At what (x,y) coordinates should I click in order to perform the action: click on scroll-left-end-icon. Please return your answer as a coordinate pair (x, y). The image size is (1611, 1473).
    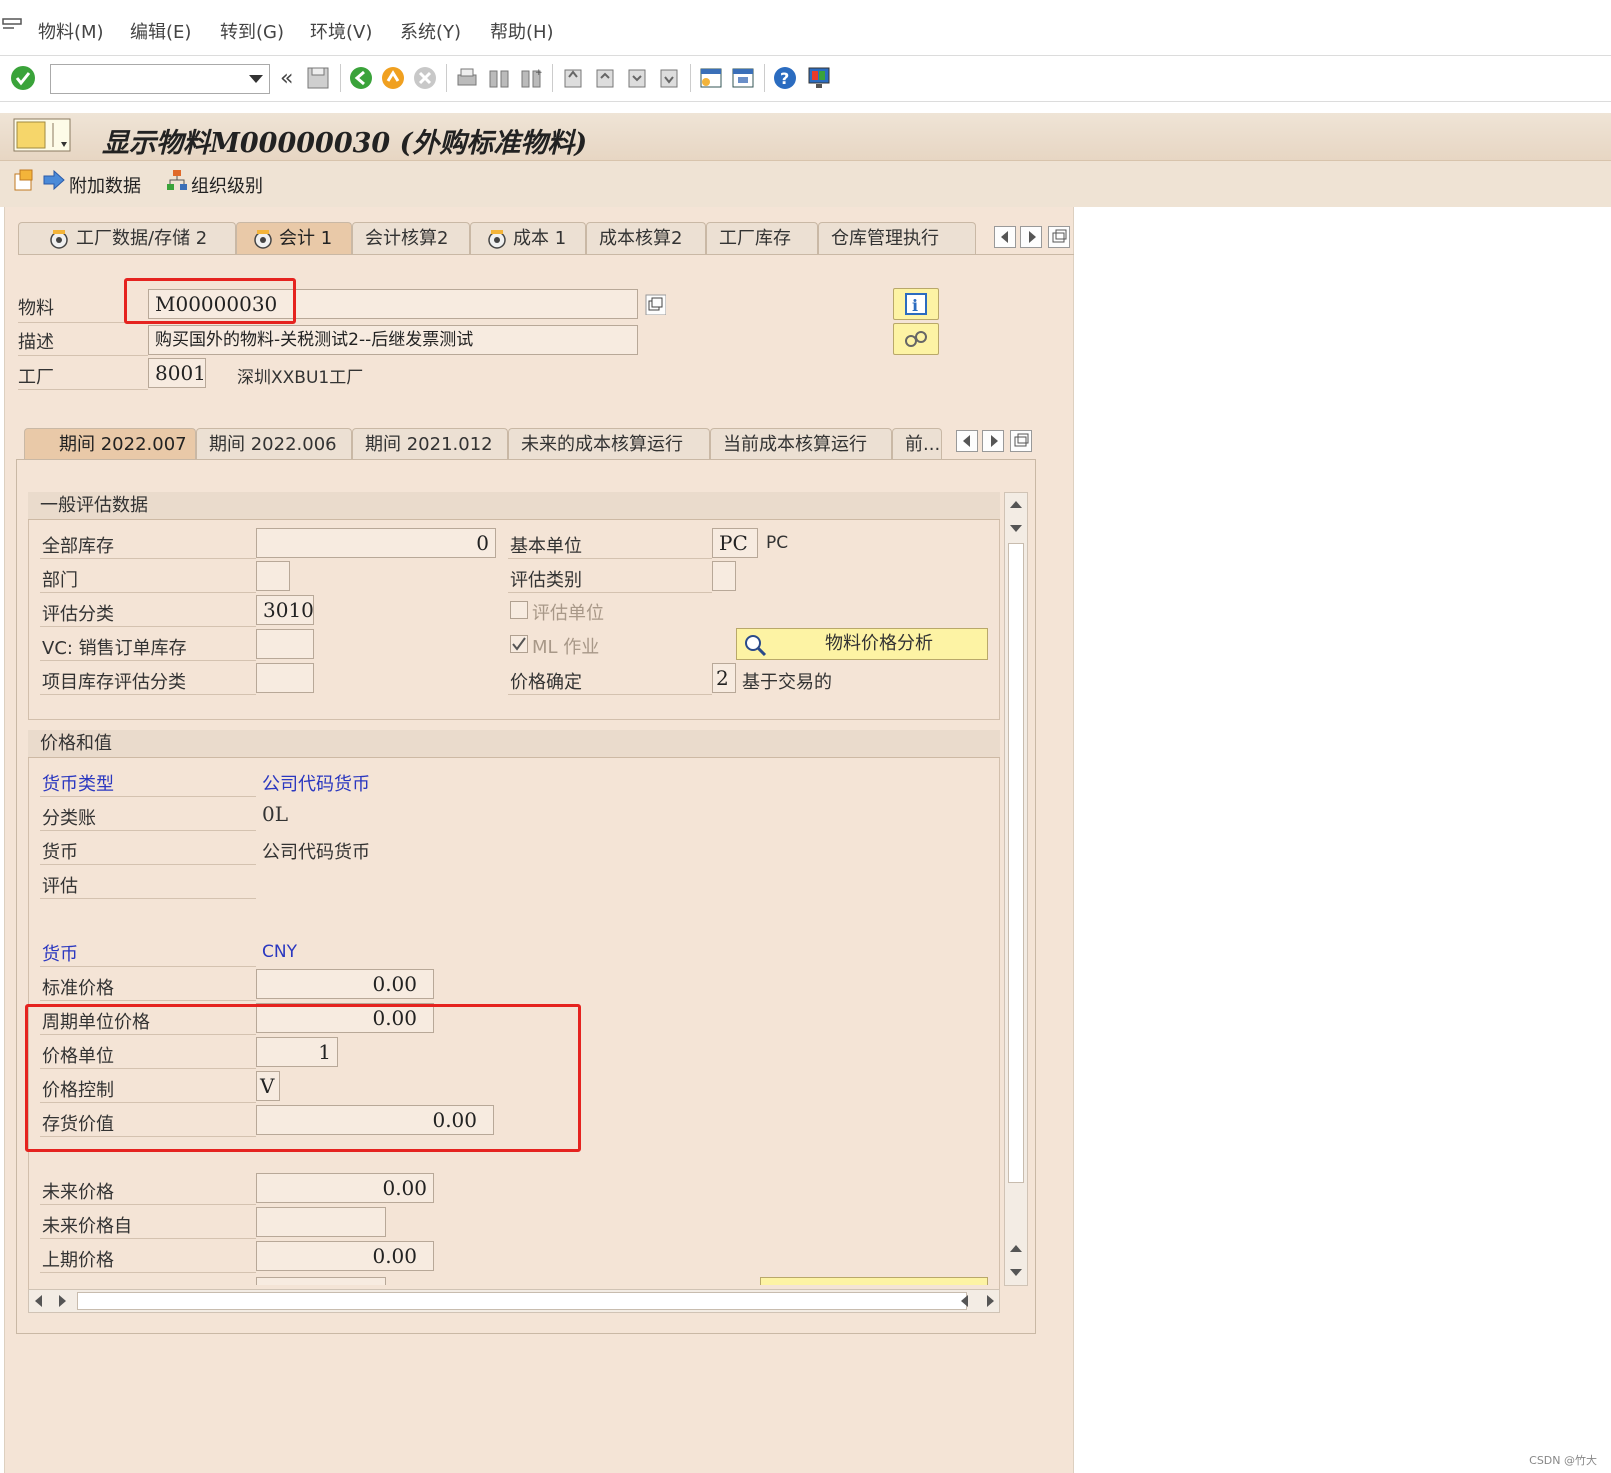
    Looking at the image, I should click on (964, 1301).